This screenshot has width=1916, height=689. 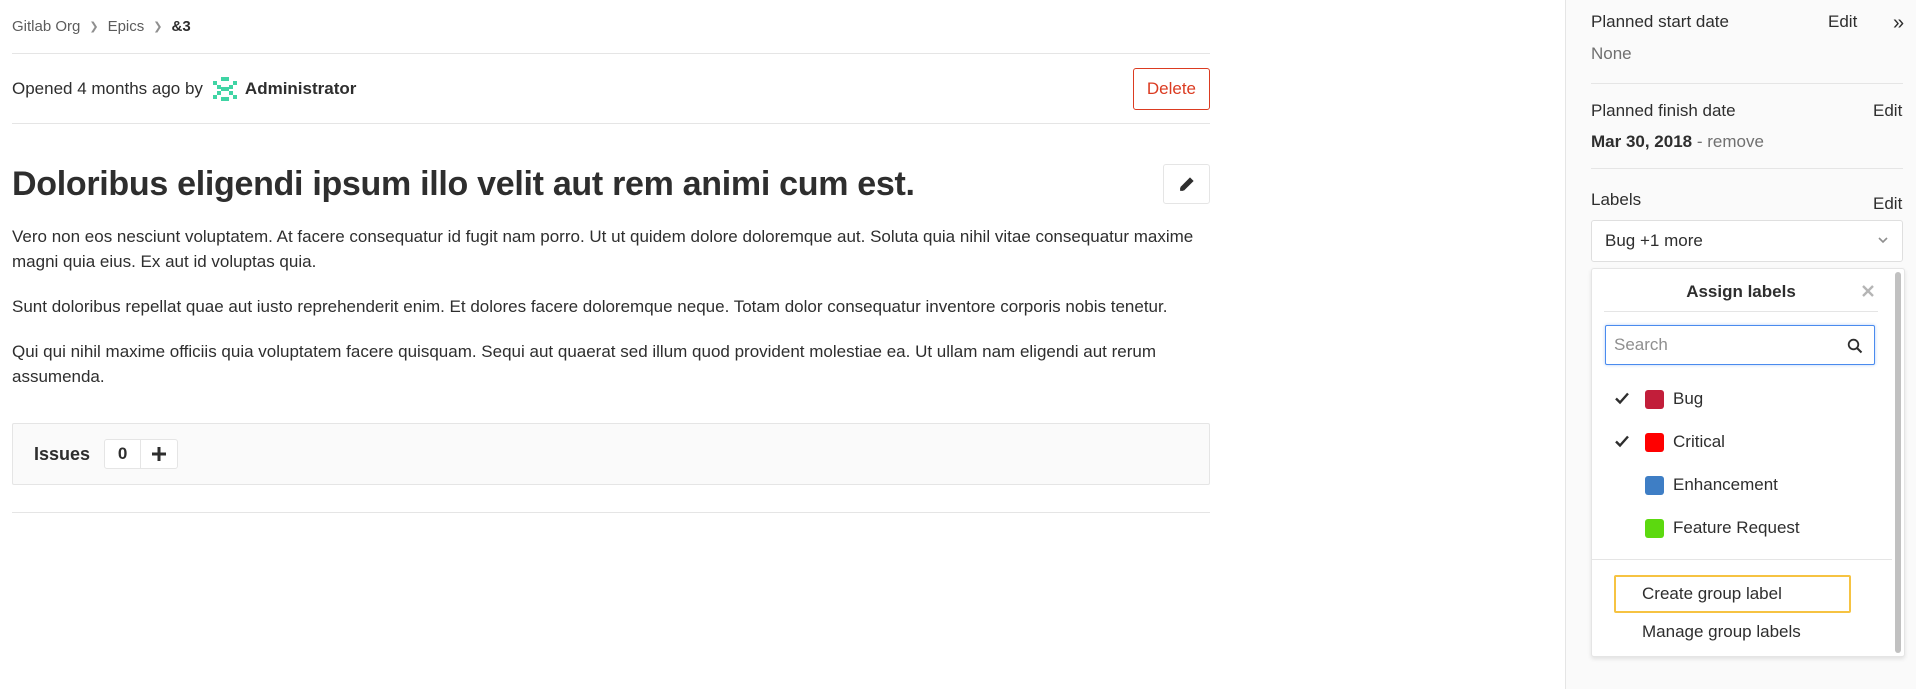 What do you see at coordinates (1721, 345) in the screenshot?
I see `labels-search-input` at bounding box center [1721, 345].